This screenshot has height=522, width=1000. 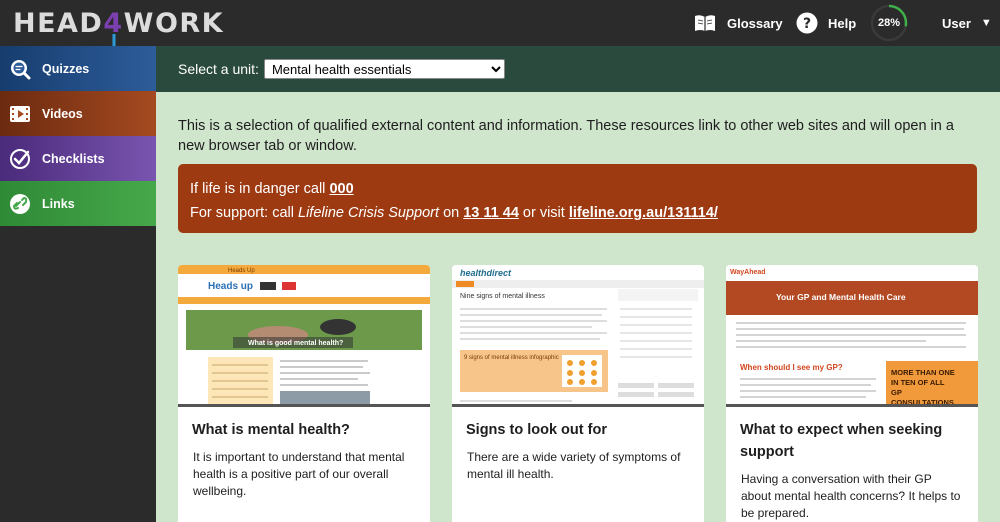 I want to click on thumb-box-text: 9 signs of mental illness infographic, so click(x=511, y=358).